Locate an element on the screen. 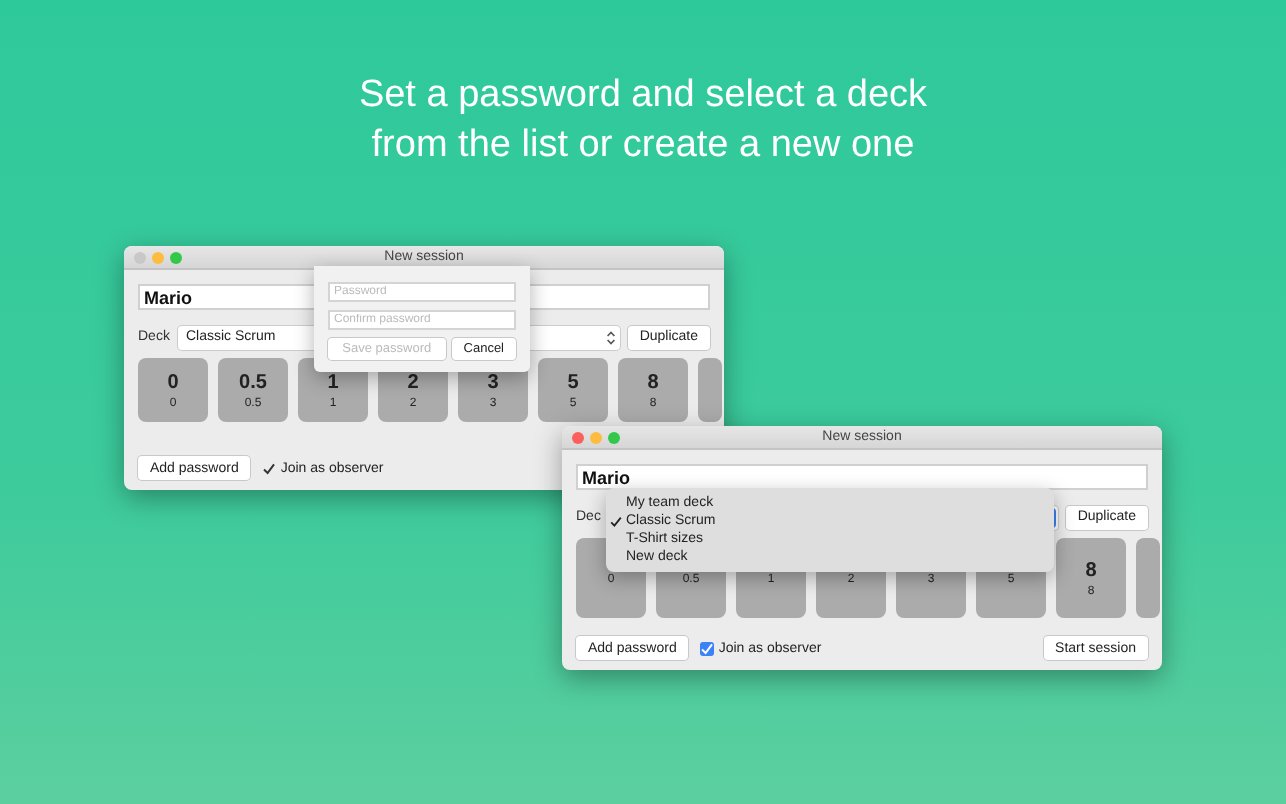 The width and height of the screenshot is (1286, 804). headline: from the list or create a new one is located at coordinates (643, 146).